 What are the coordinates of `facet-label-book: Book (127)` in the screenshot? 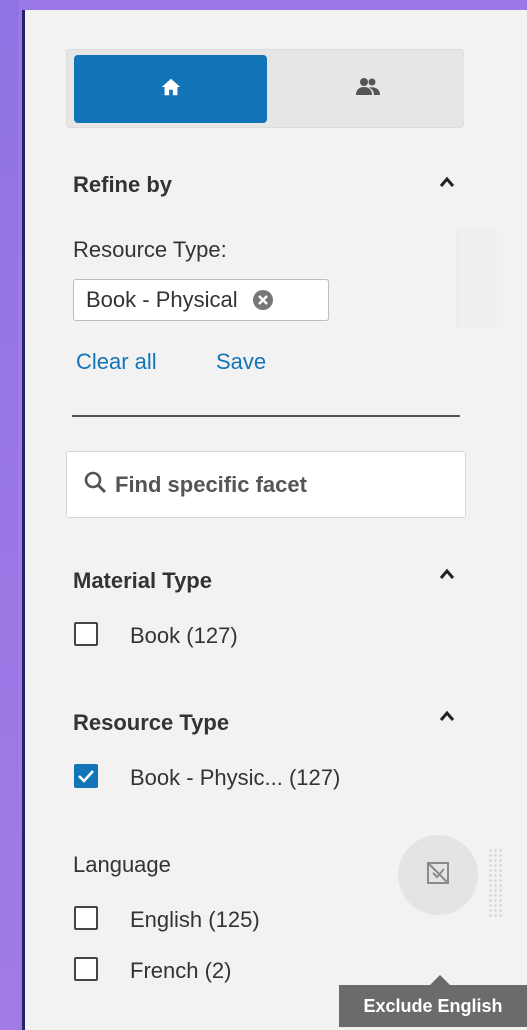 It's located at (184, 635).